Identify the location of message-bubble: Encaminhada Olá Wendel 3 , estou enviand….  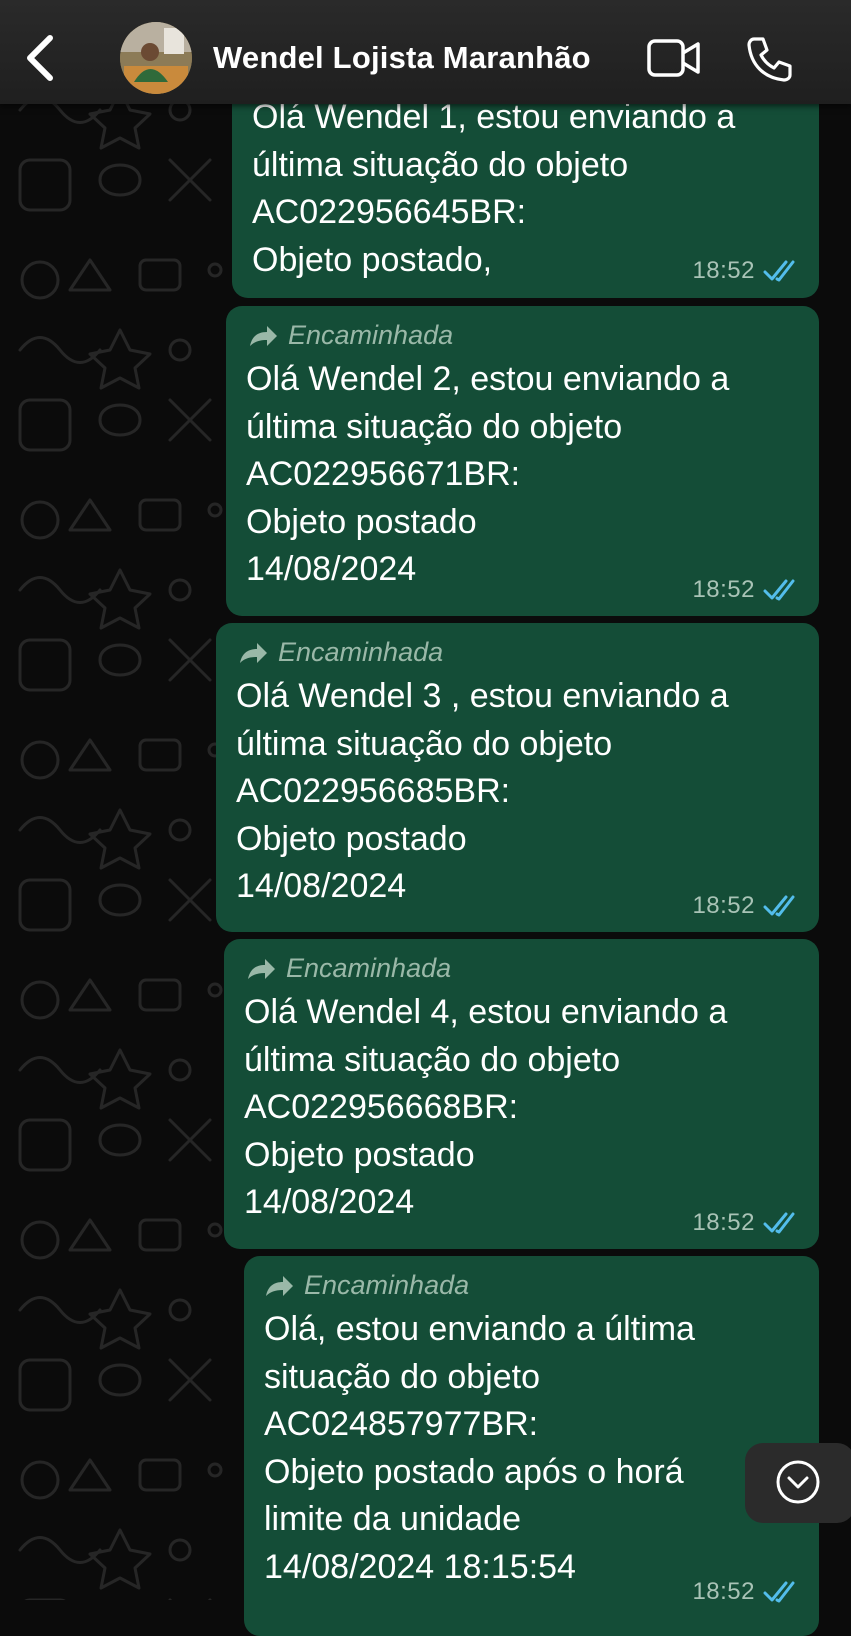
(517, 777).